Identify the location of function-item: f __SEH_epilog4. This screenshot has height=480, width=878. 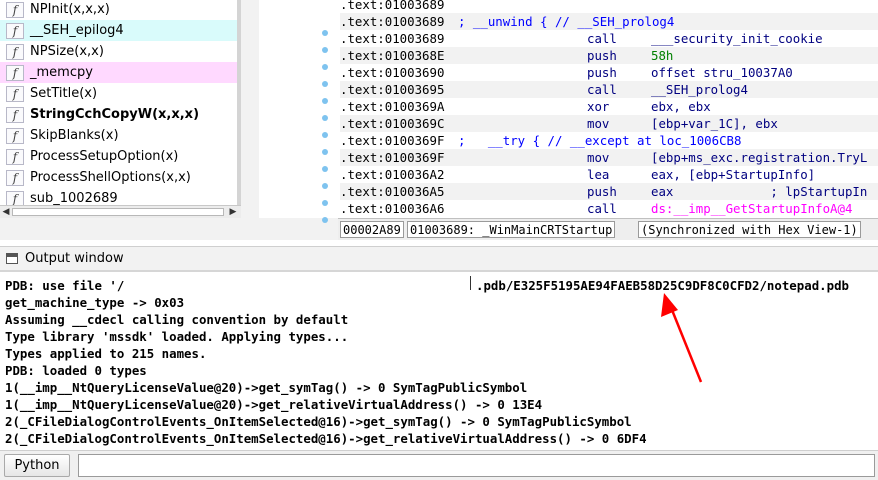
(118, 30).